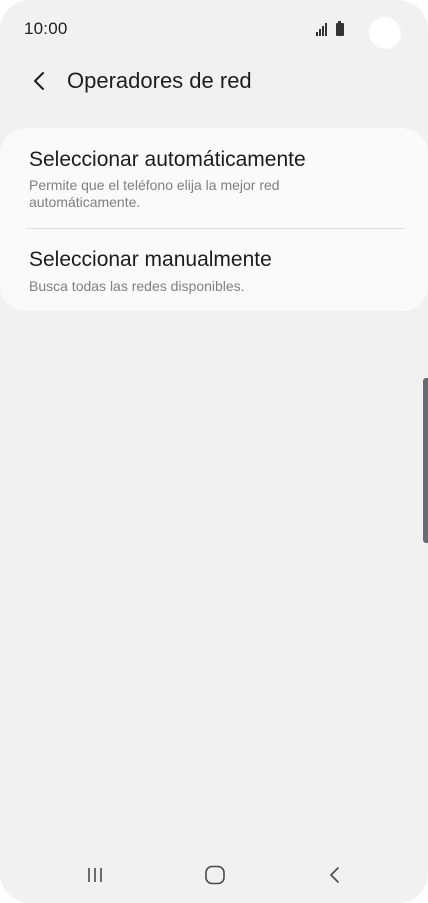  What do you see at coordinates (167, 159) in the screenshot?
I see `option-title: Seleccionar automáticamente` at bounding box center [167, 159].